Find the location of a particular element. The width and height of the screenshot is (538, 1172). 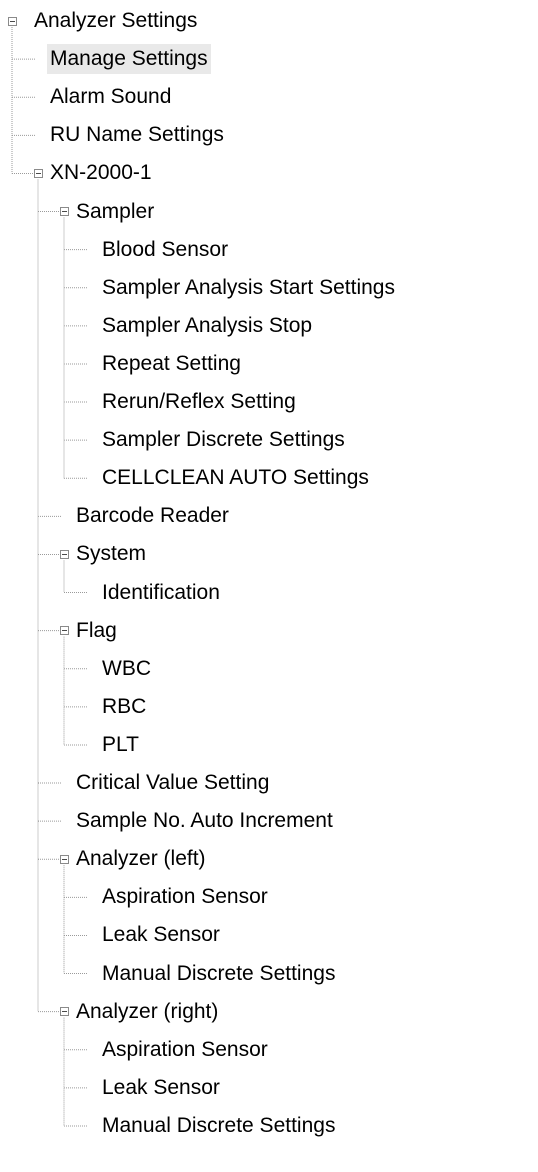

tree-node-alarm-sound: Alarm Sound is located at coordinates (110, 97).